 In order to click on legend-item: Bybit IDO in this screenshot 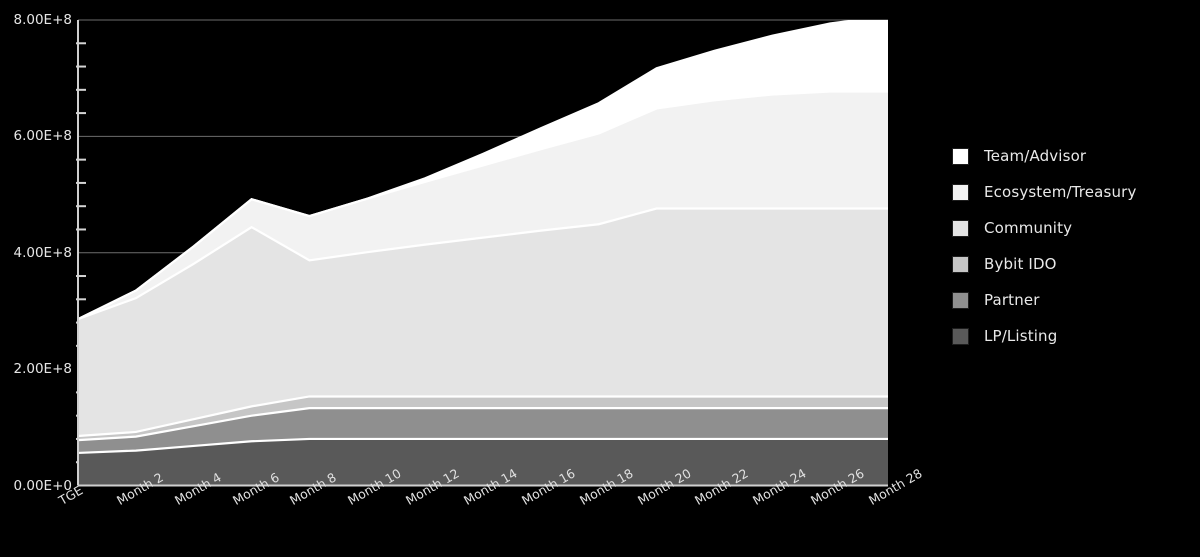, I will do `click(1044, 264)`.